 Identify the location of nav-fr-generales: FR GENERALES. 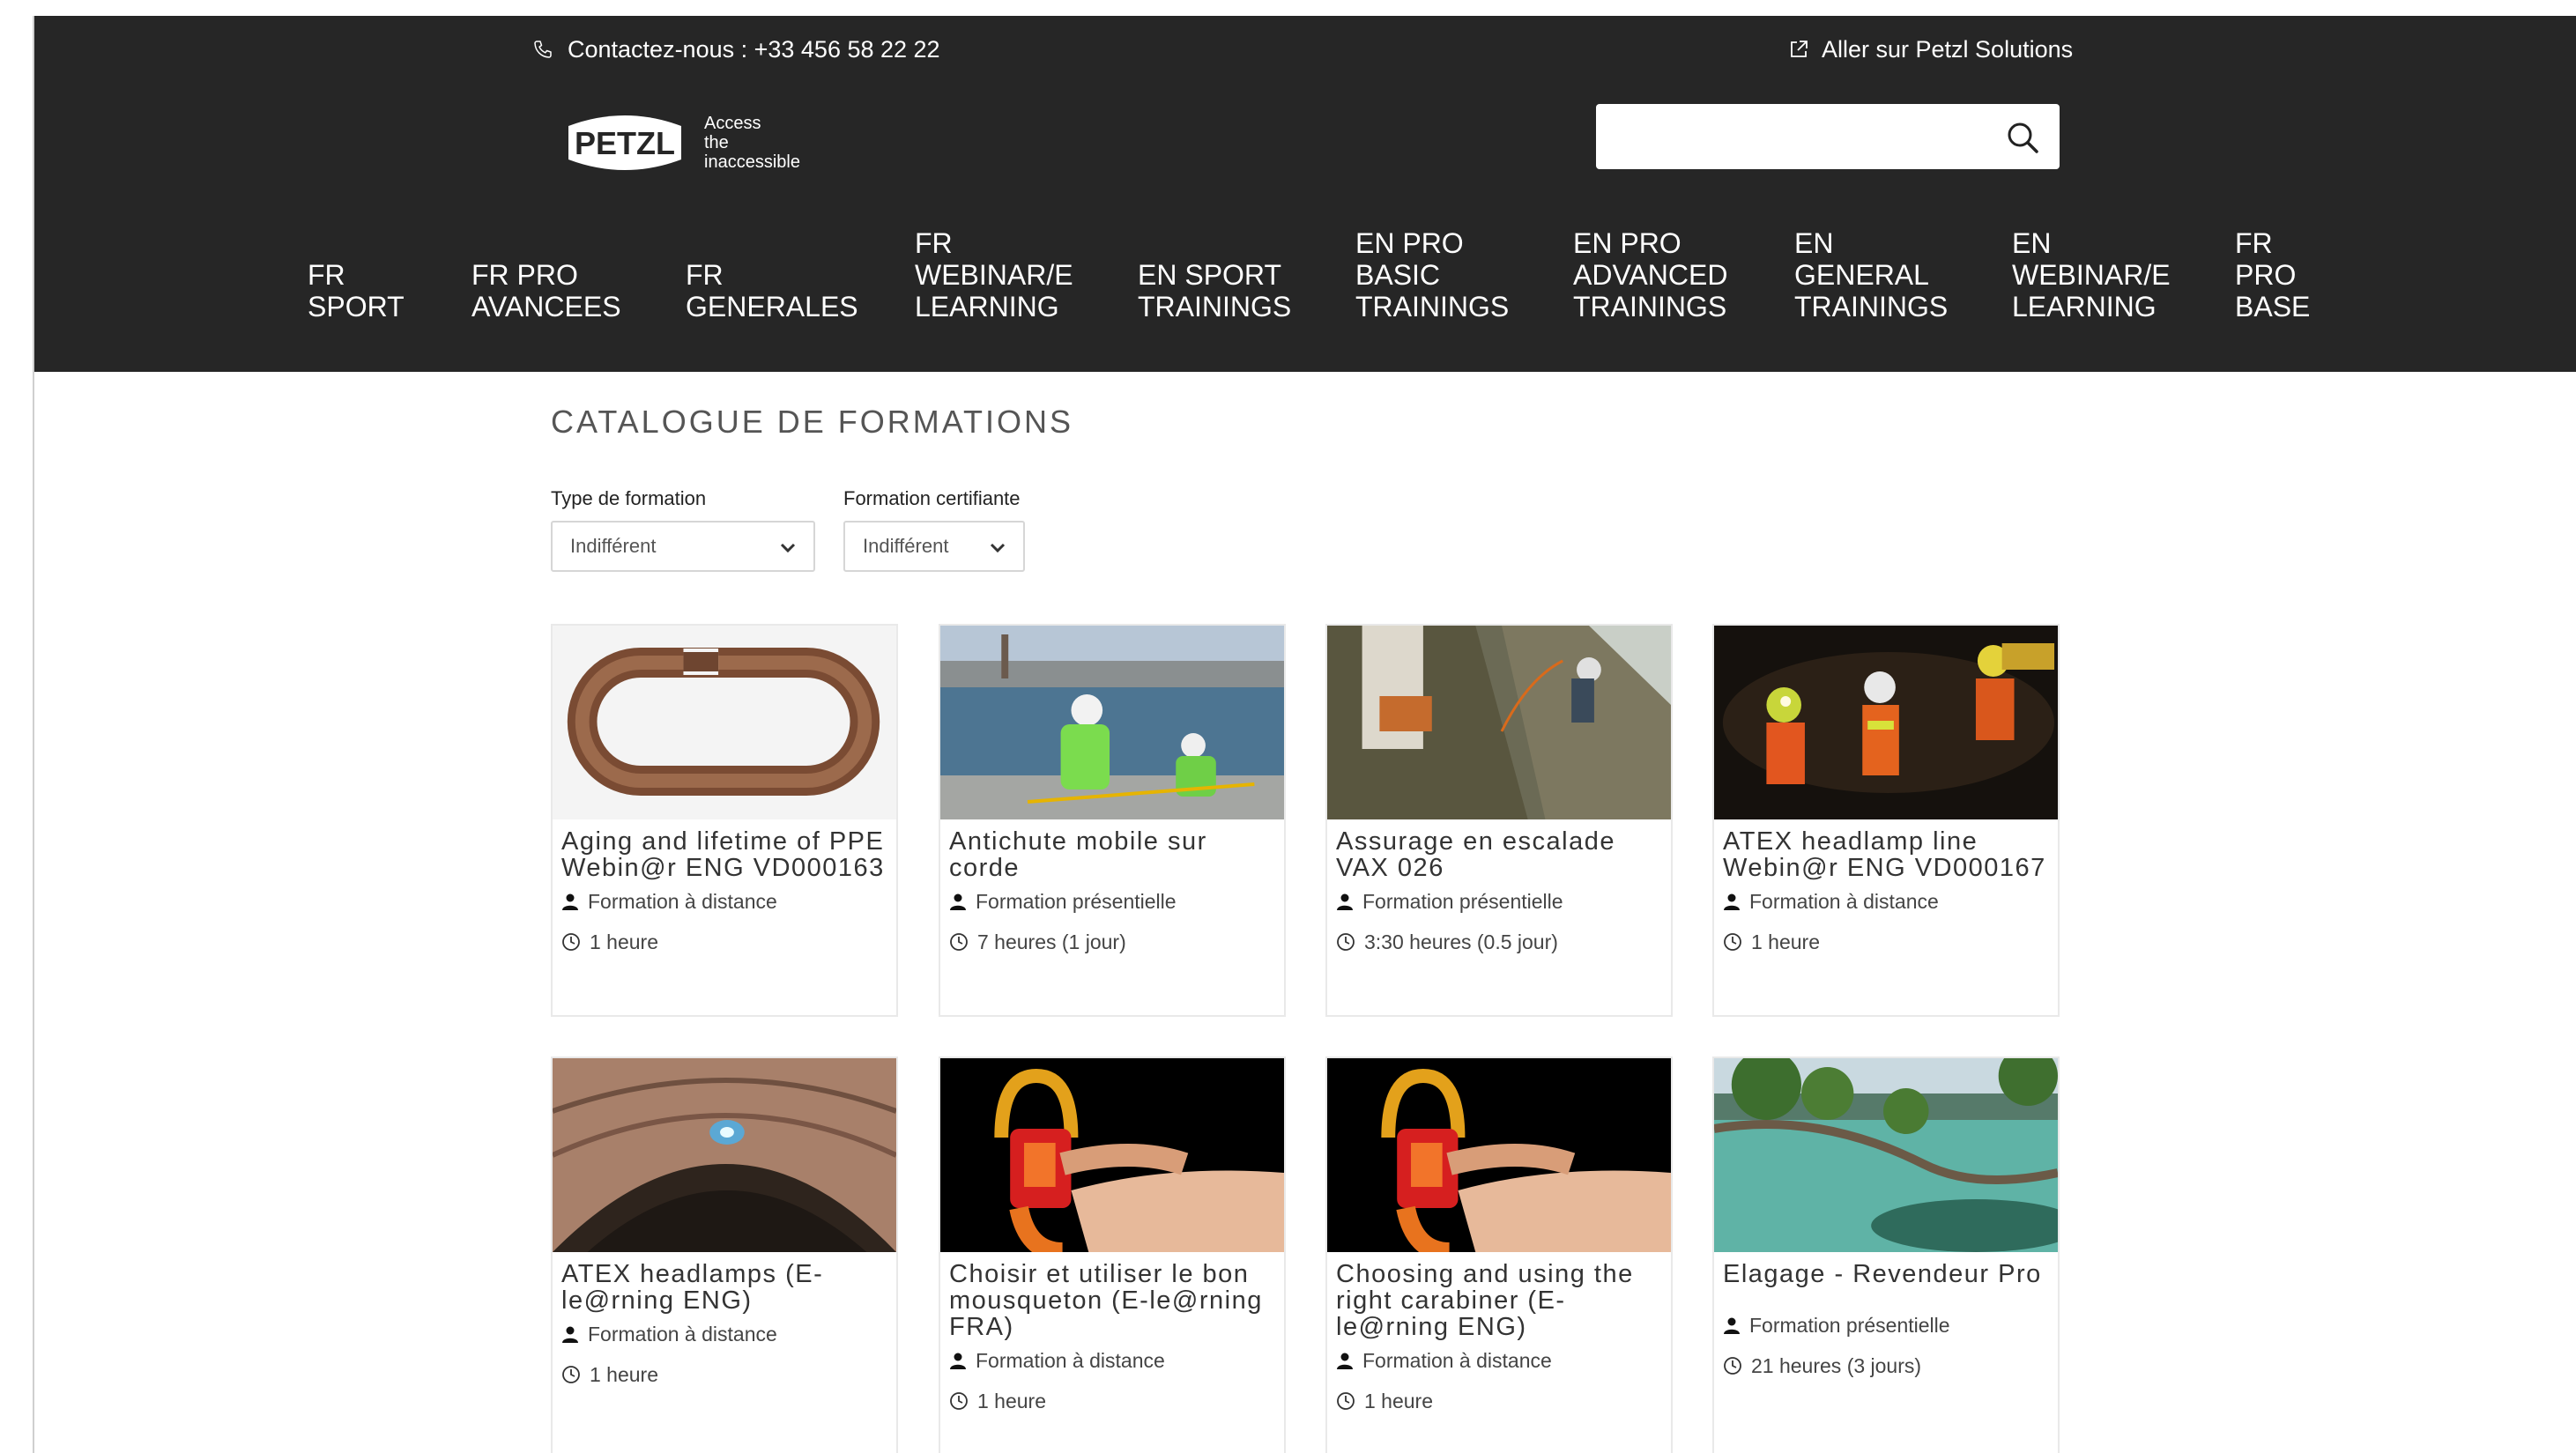
(772, 290).